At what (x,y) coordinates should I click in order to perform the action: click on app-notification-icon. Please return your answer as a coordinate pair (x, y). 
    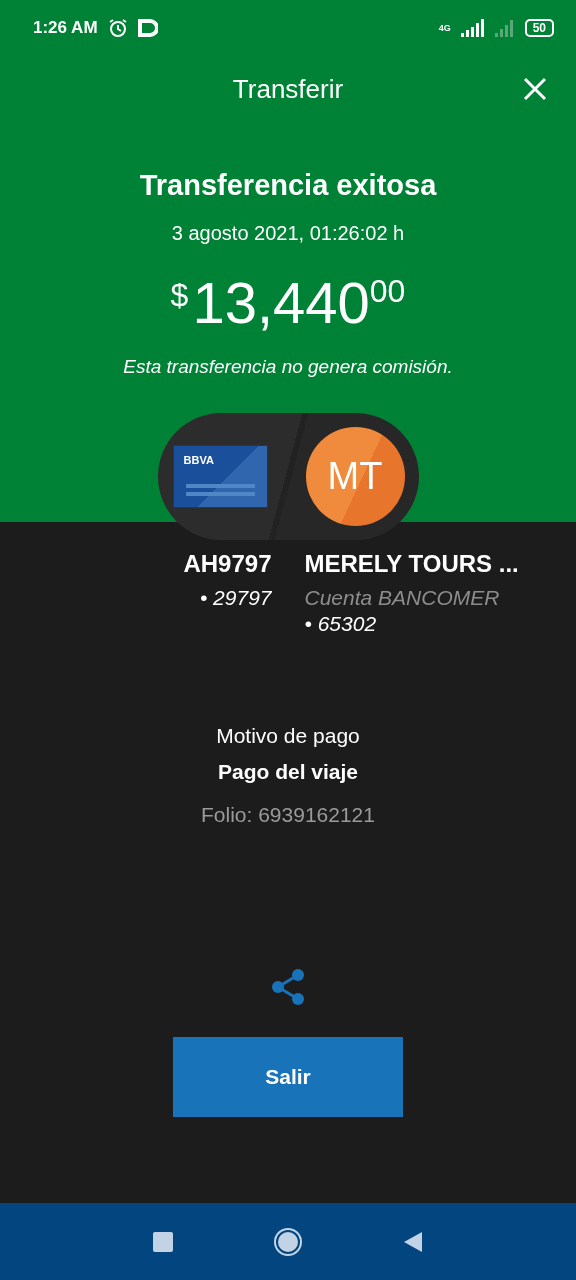
    Looking at the image, I should click on (147, 28).